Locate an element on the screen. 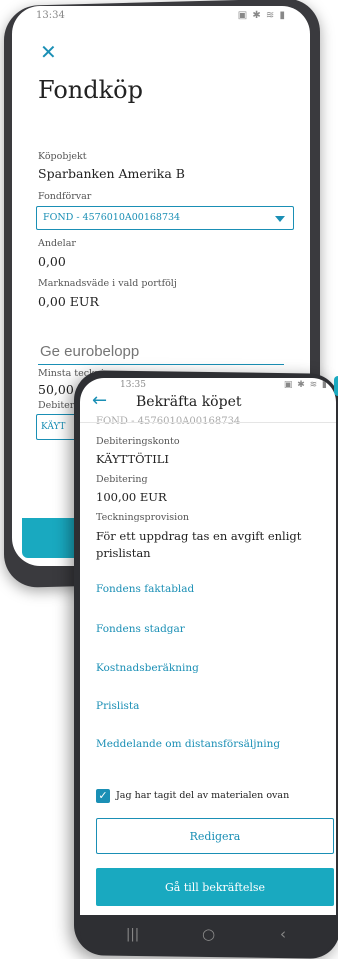  materials-checkbox: ✓ is located at coordinates (103, 796).